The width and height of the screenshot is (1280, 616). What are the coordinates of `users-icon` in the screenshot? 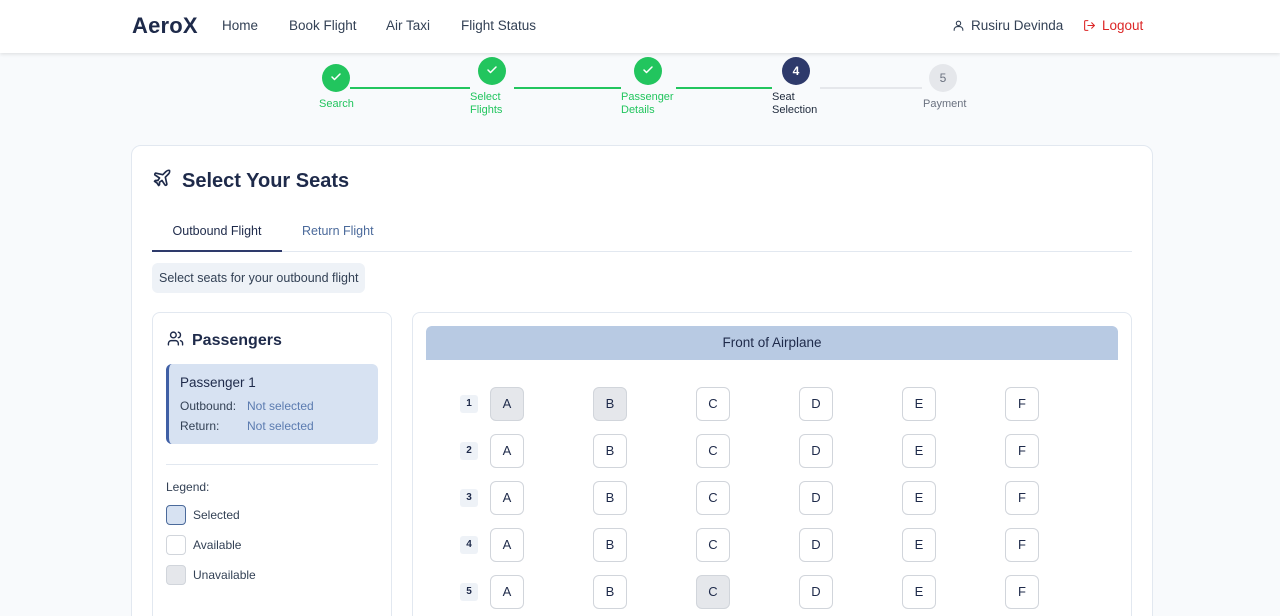 It's located at (175, 341).